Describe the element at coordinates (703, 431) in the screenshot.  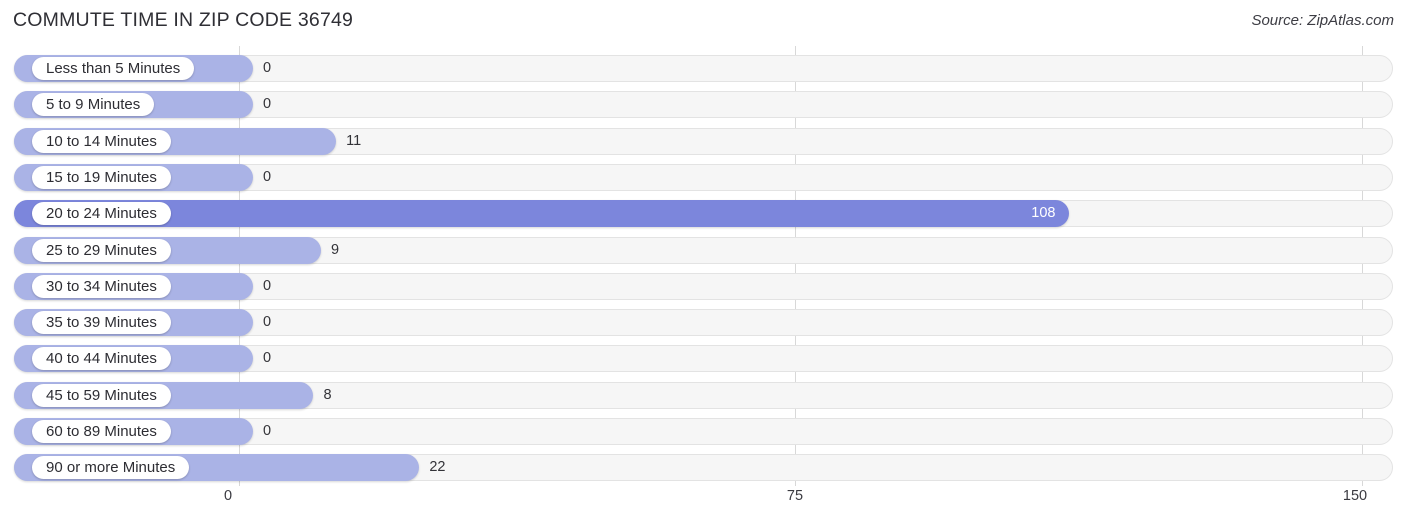
I see `bar-row: 0 60 to 89 Minutes` at that location.